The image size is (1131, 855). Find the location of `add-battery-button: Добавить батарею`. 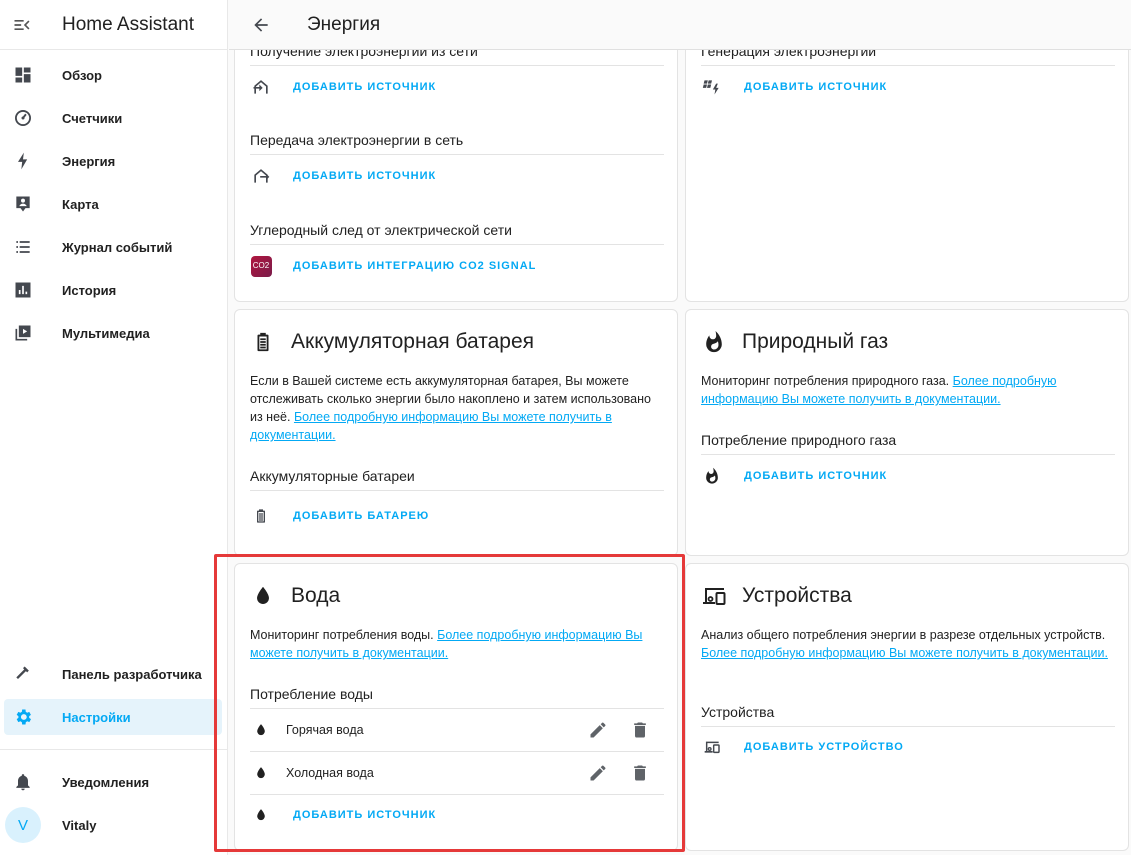

add-battery-button: Добавить батарею is located at coordinates (361, 516).